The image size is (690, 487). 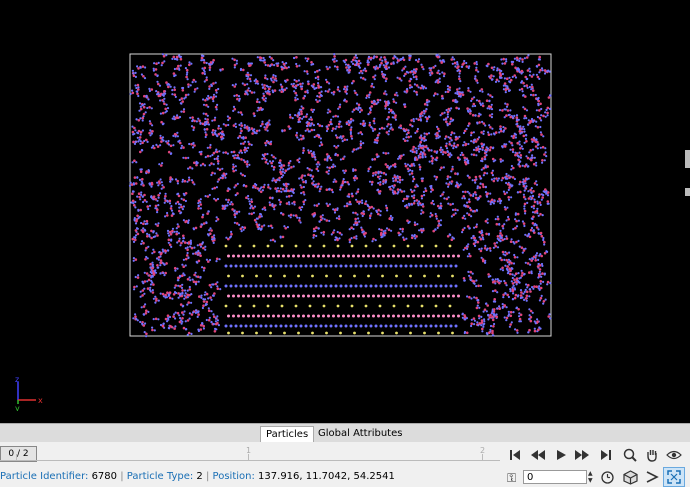 I want to click on orbit-button, so click(x=674, y=455).